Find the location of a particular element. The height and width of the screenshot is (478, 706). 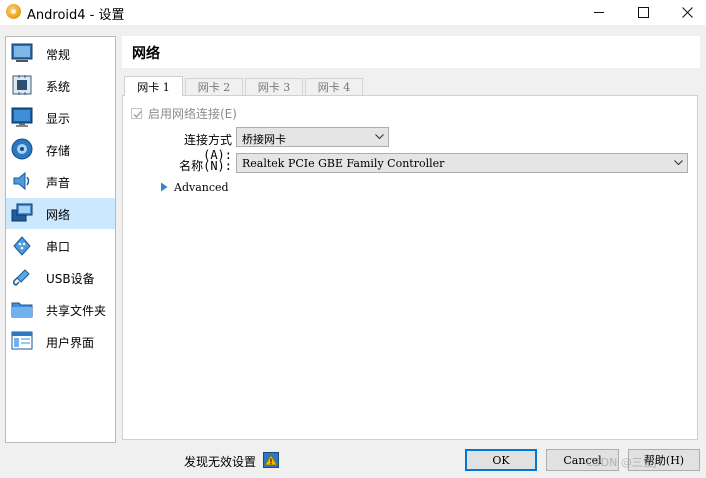

sidebar-item-usb: USB设备 is located at coordinates (60, 277).